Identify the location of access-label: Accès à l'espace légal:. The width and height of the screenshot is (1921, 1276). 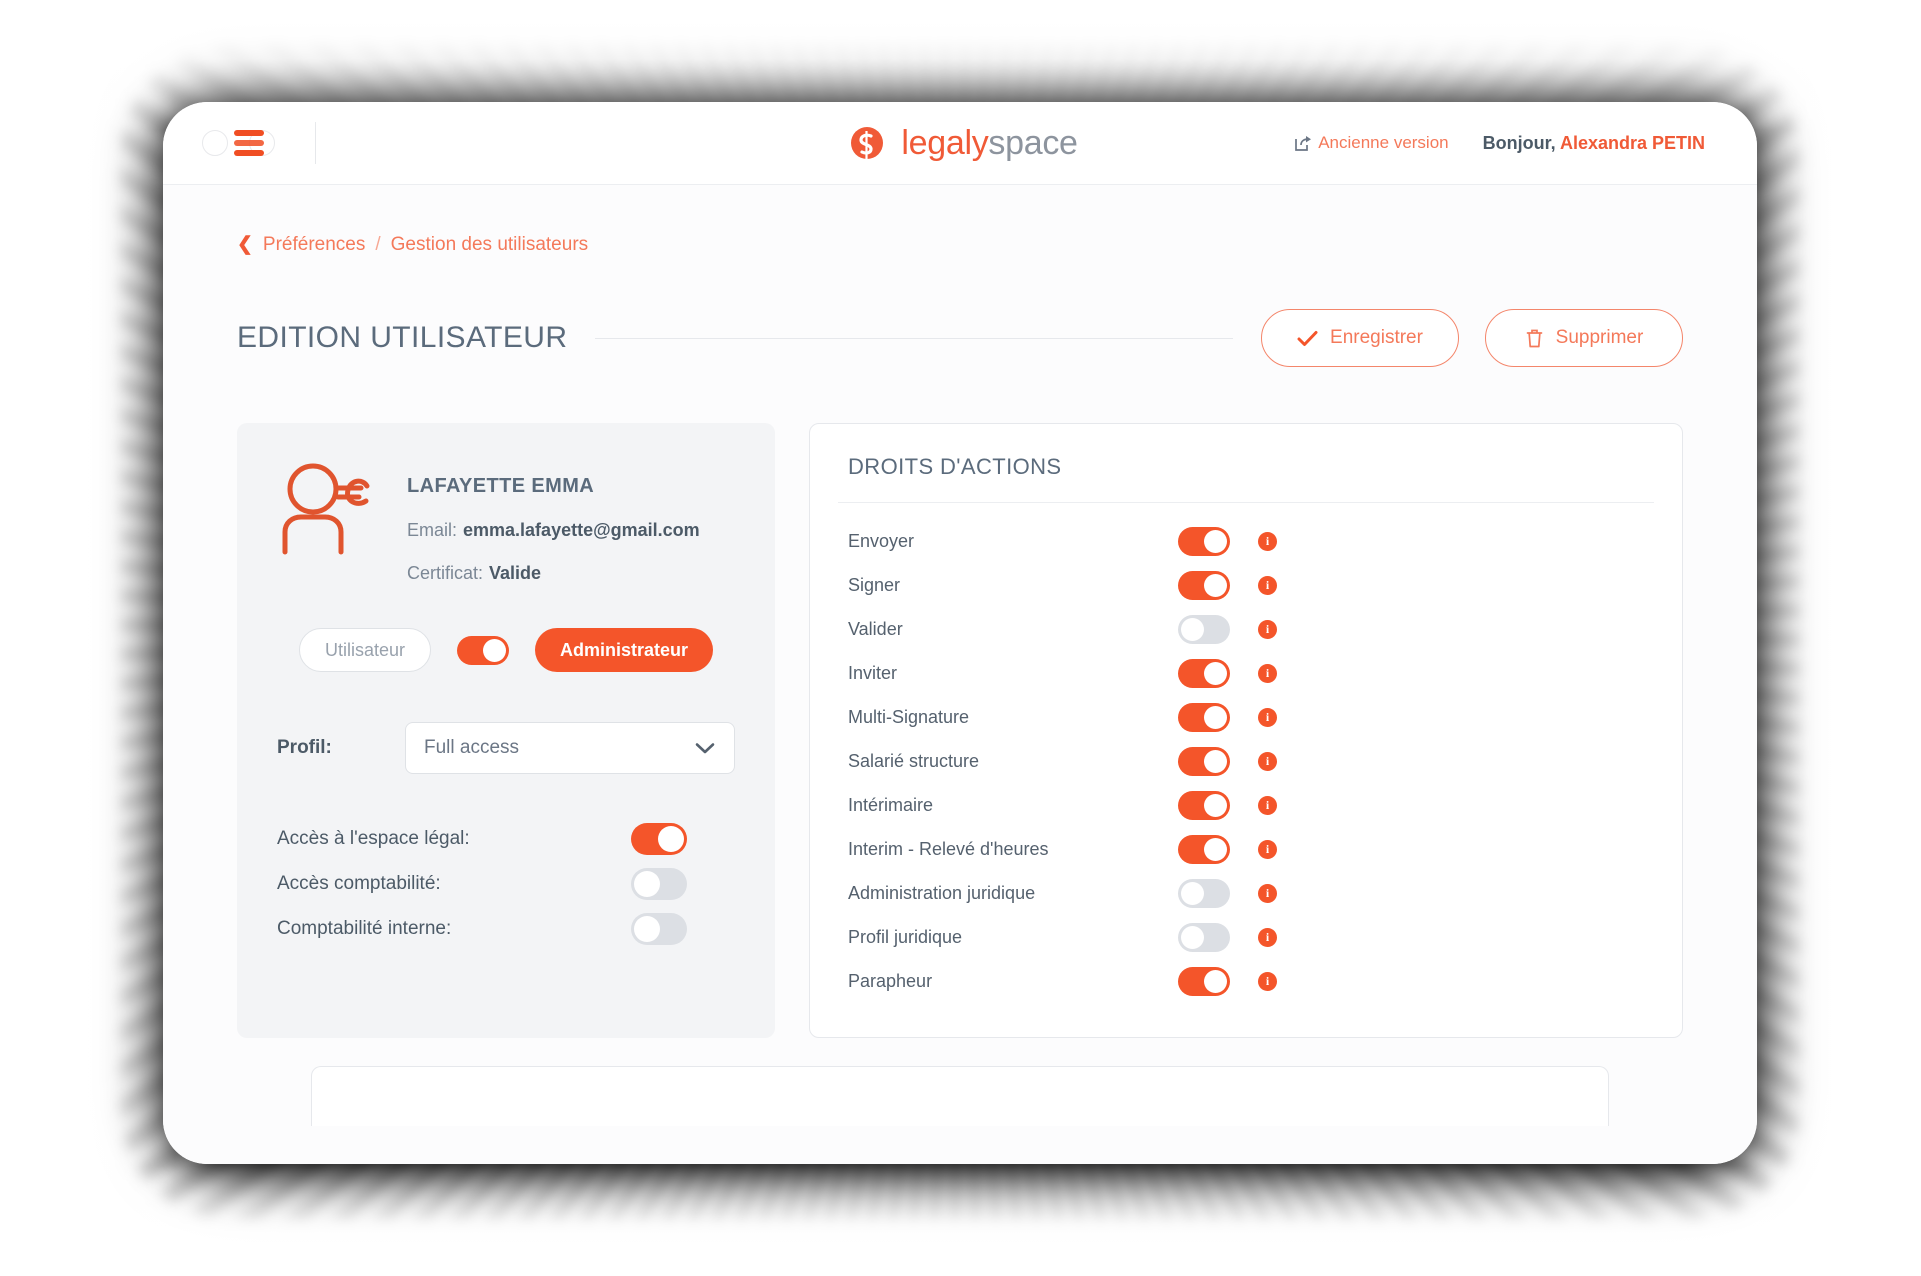
(373, 838).